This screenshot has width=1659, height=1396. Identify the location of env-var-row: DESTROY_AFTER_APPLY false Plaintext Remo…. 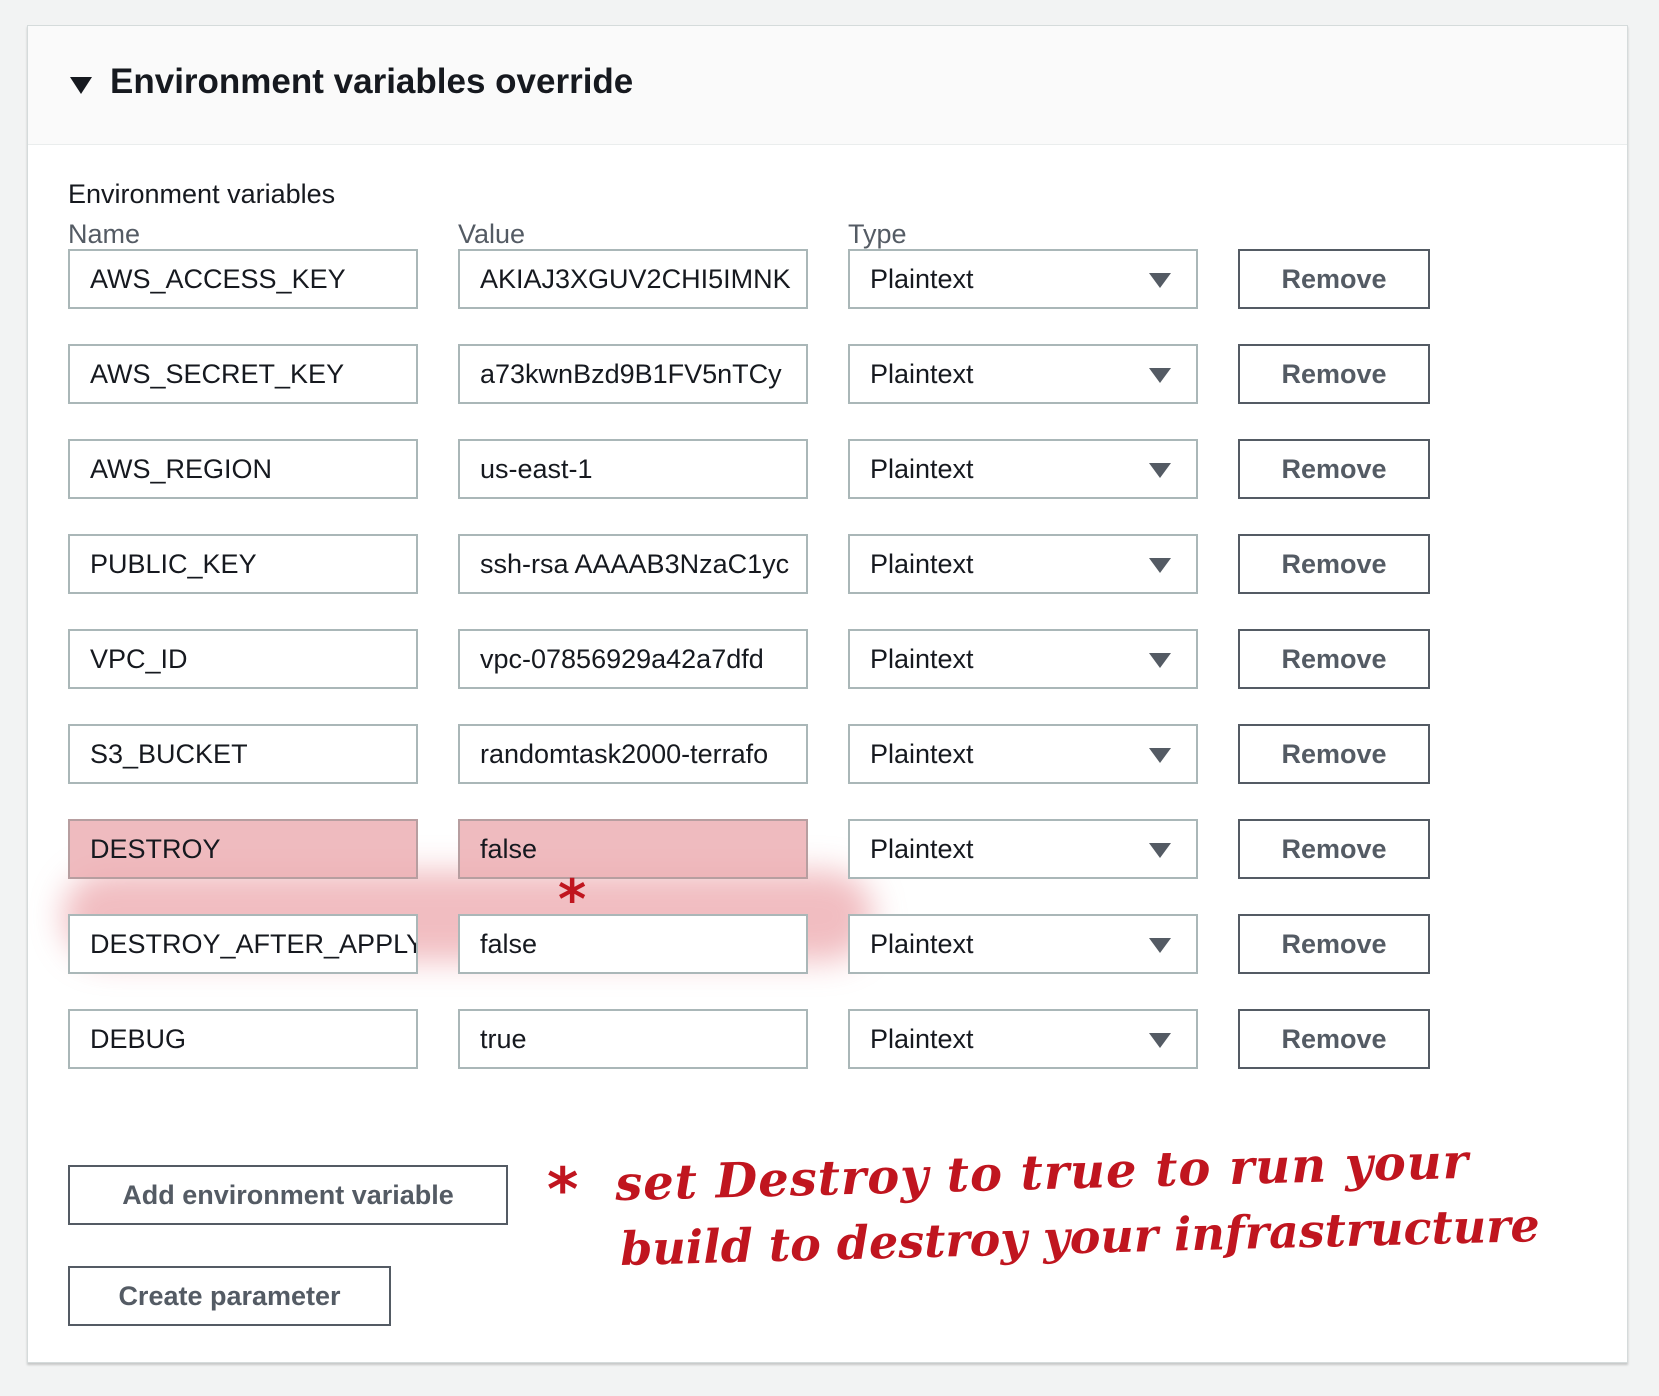
(768, 944).